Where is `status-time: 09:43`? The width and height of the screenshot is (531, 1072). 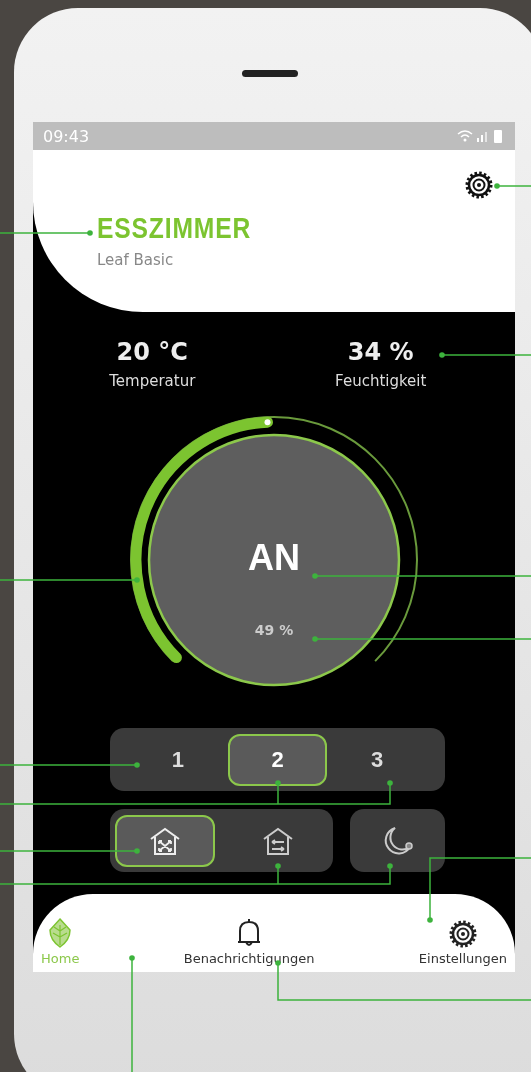
status-time: 09:43 is located at coordinates (66, 136).